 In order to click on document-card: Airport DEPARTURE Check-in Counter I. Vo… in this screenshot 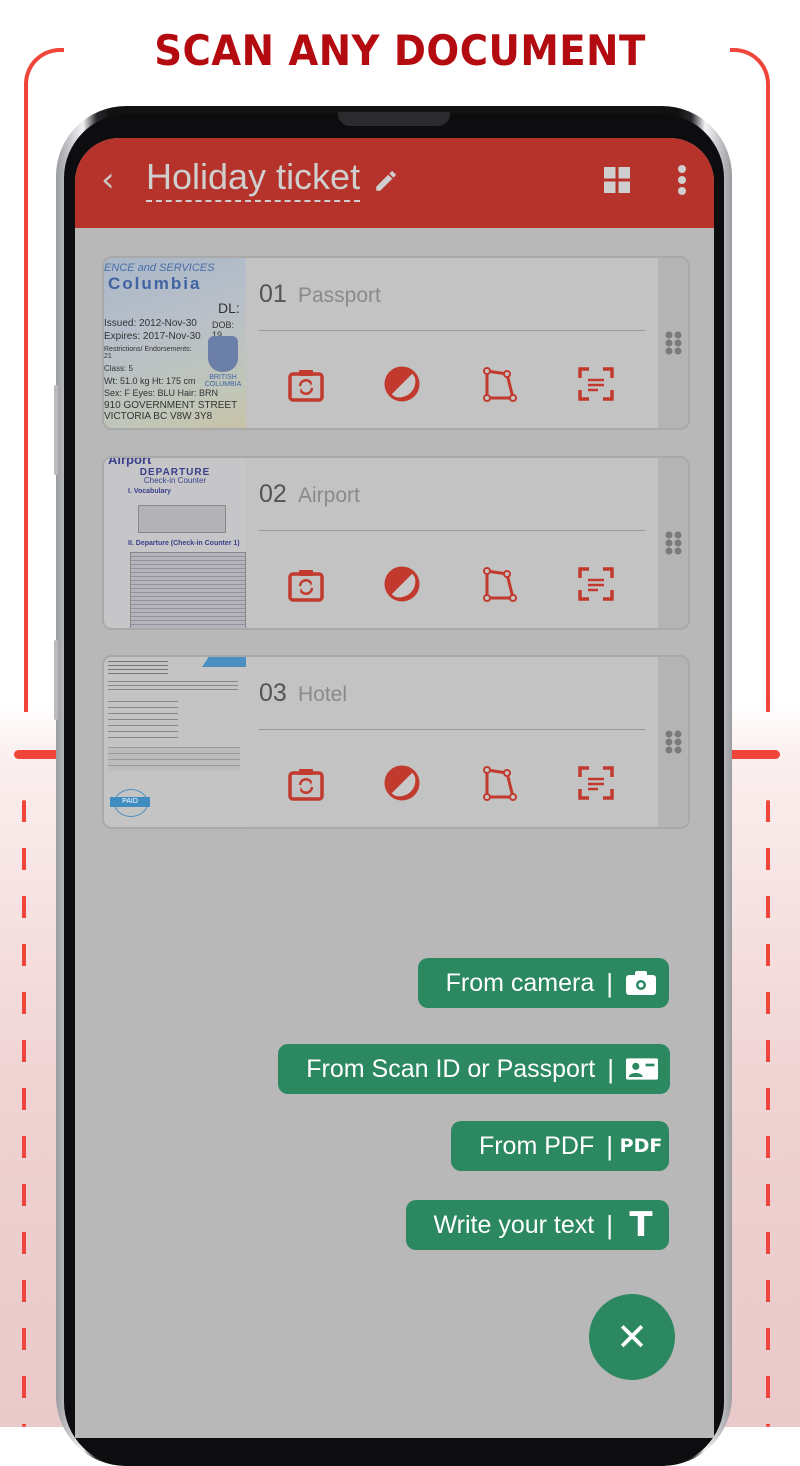, I will do `click(396, 543)`.